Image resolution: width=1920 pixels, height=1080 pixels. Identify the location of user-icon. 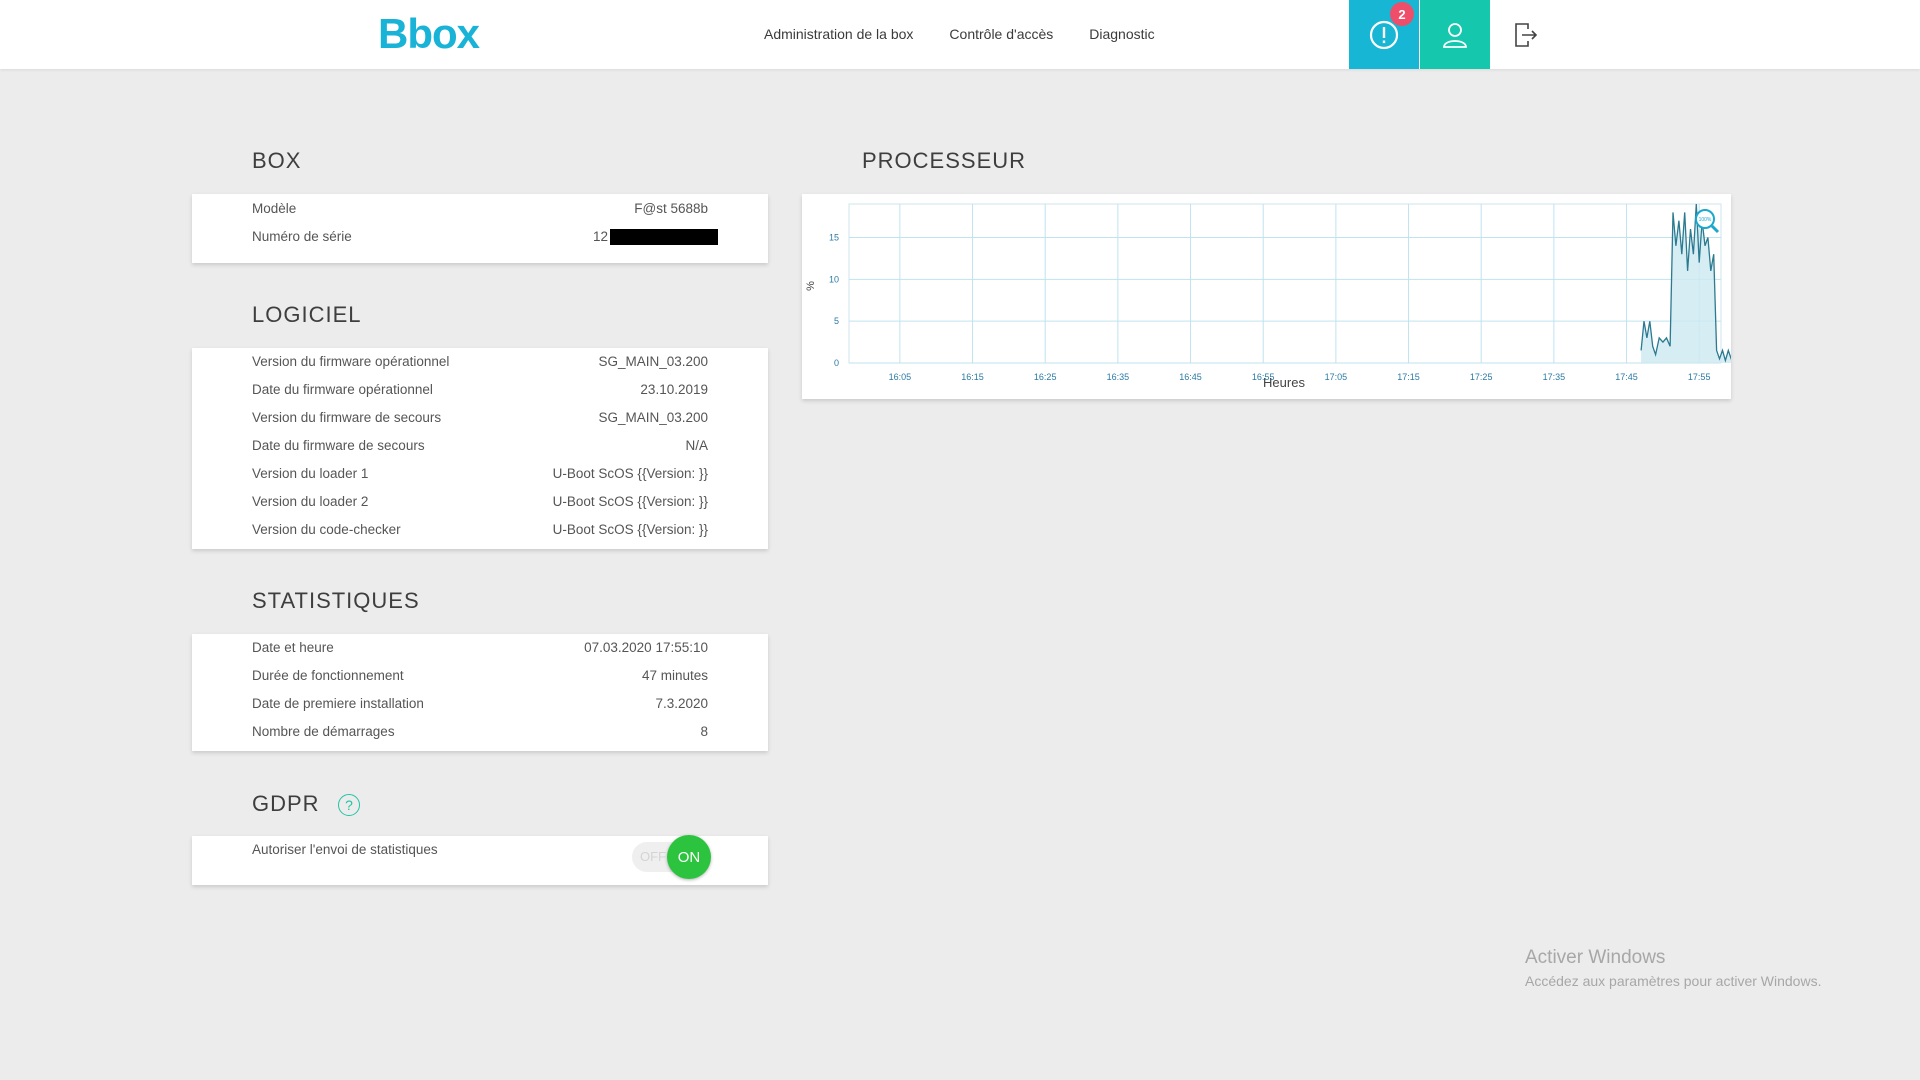
(1455, 35).